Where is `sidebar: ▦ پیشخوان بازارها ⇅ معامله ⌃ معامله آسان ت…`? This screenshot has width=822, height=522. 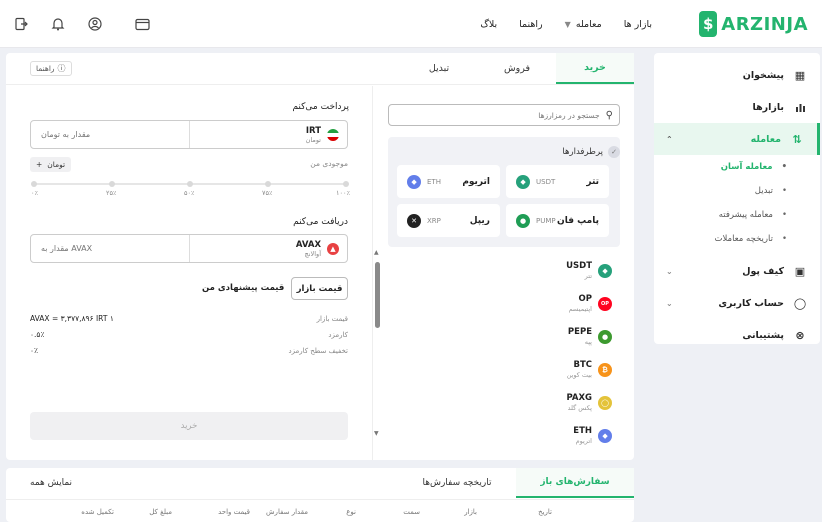 sidebar: ▦ پیشخوان بازارها ⇅ معامله ⌃ معامله آسان ت… is located at coordinates (737, 198).